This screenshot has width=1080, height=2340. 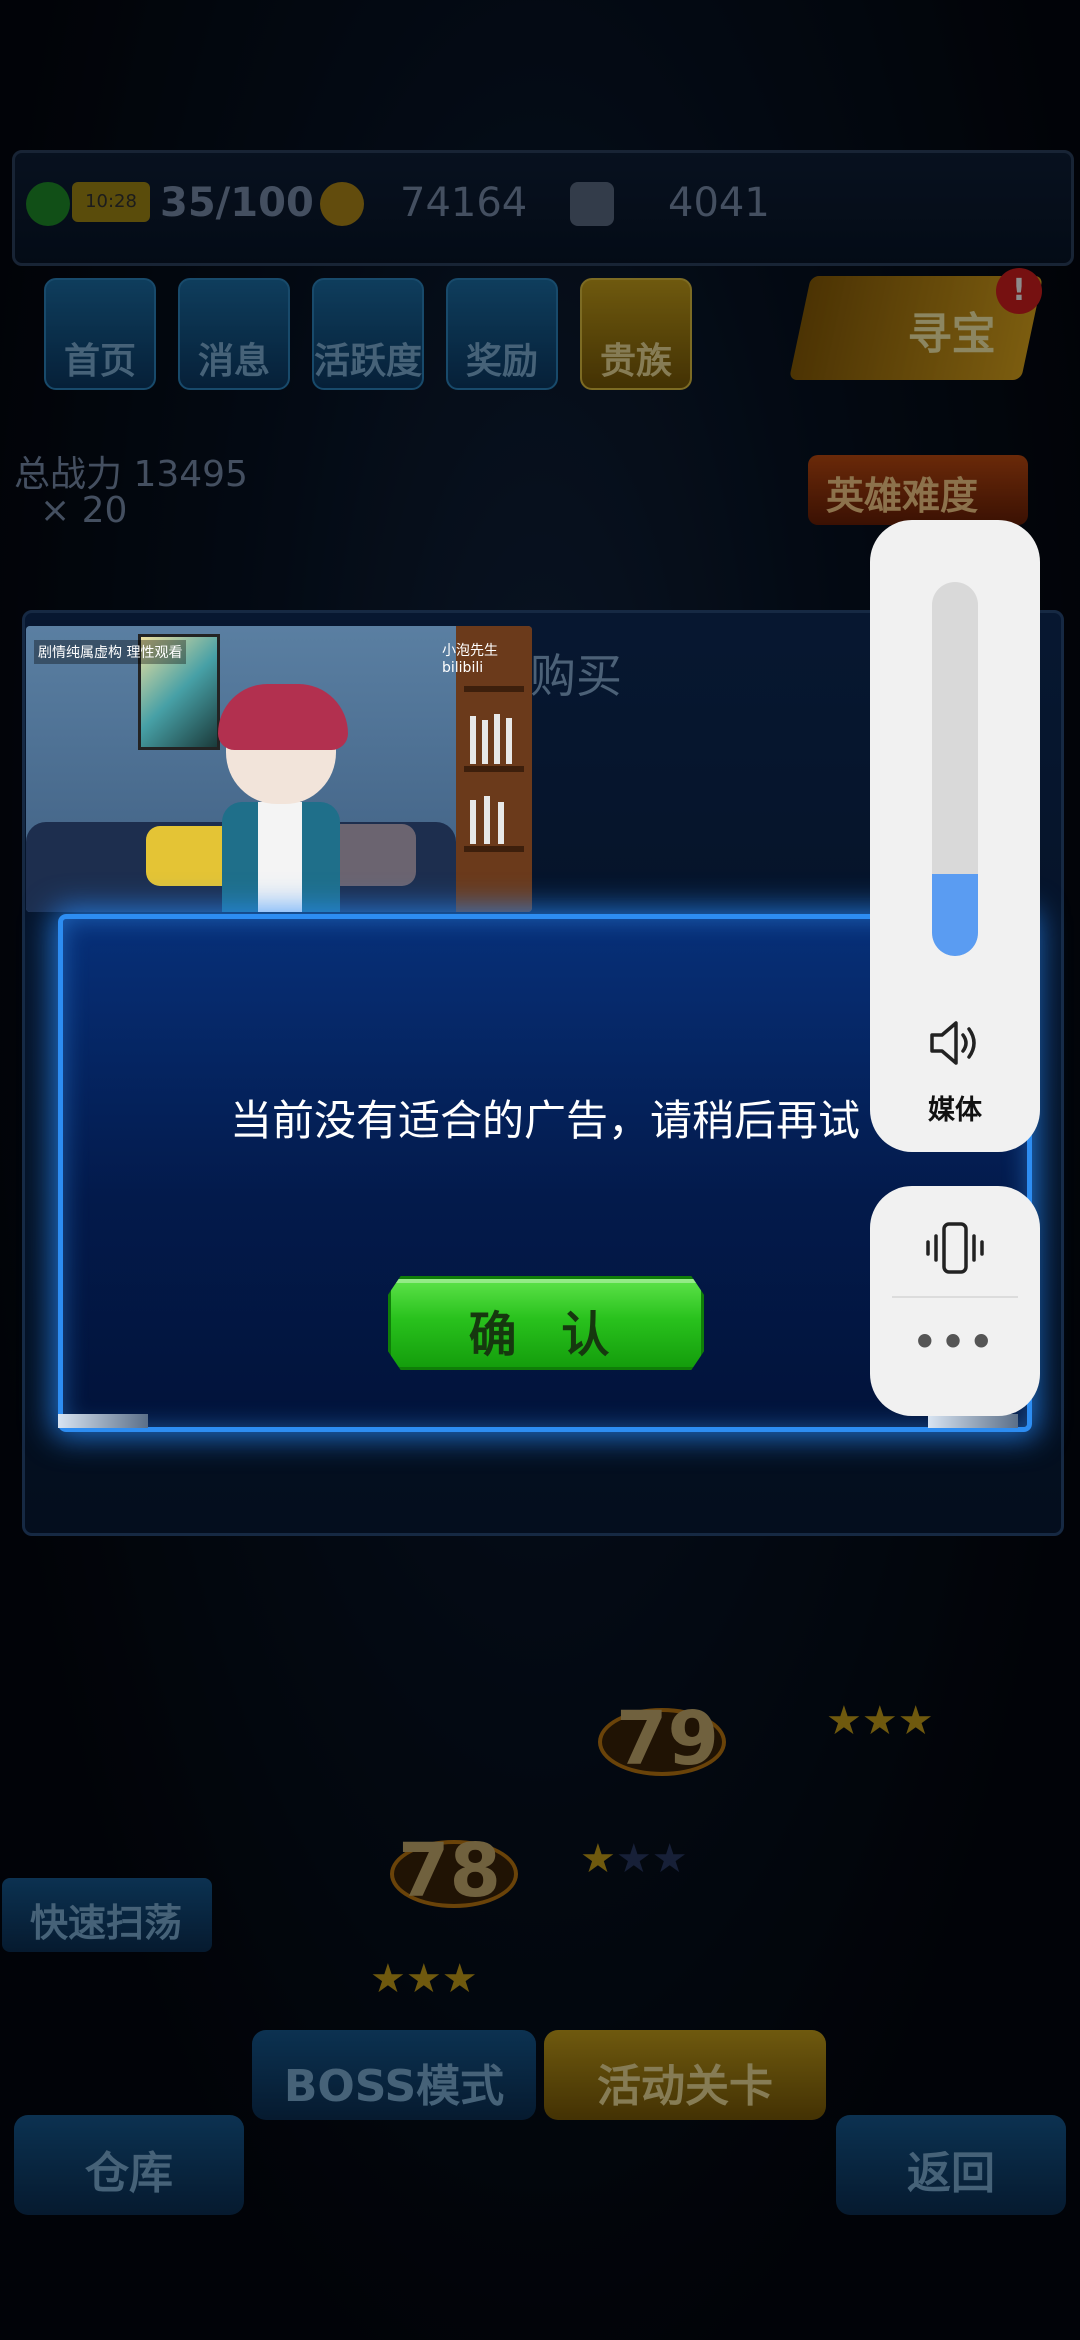 I want to click on stamina-icon, so click(x=48, y=204).